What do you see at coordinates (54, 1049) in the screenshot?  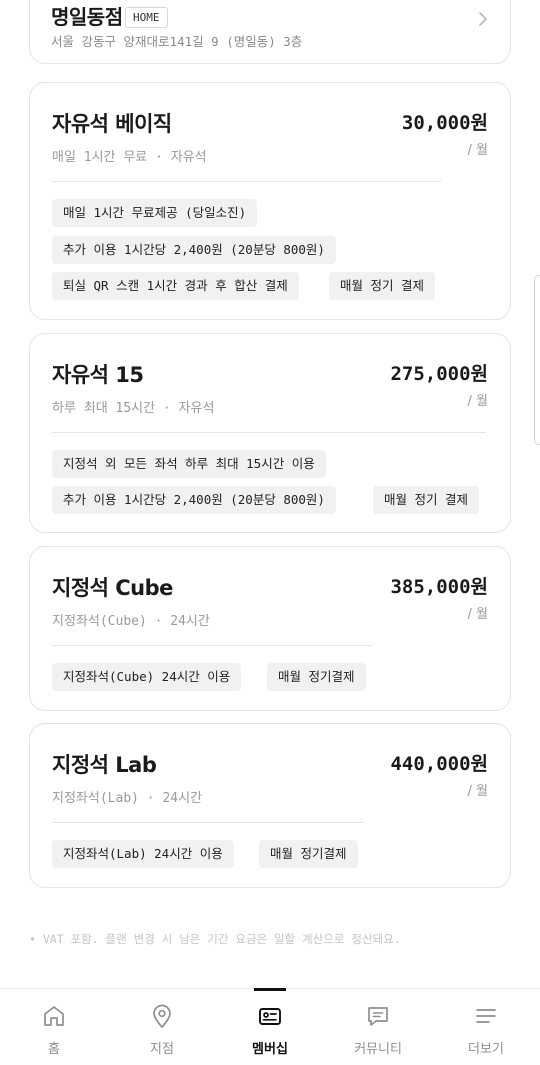 I see `nav-label: 홈` at bounding box center [54, 1049].